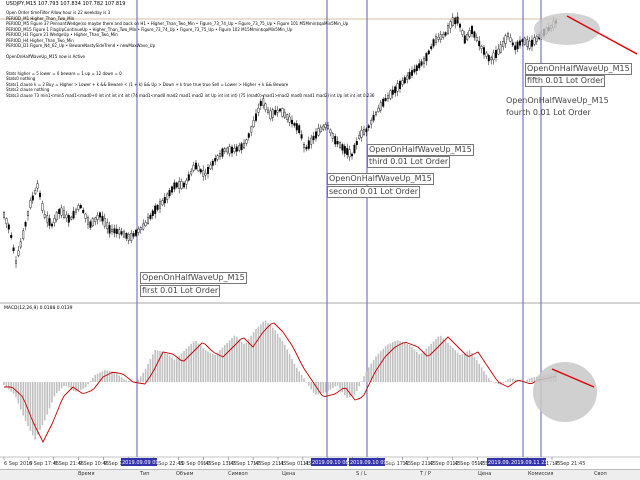  Describe the element at coordinates (425, 474) in the screenshot. I see `terminal-column-header: T / P` at that location.